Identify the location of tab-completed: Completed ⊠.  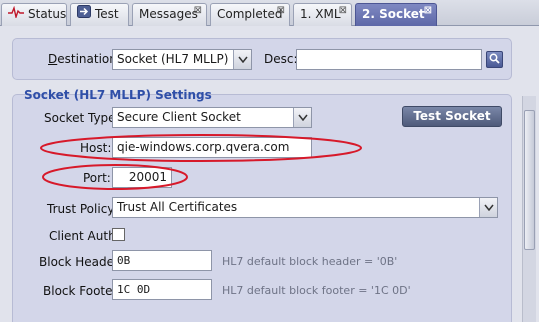
(250, 14).